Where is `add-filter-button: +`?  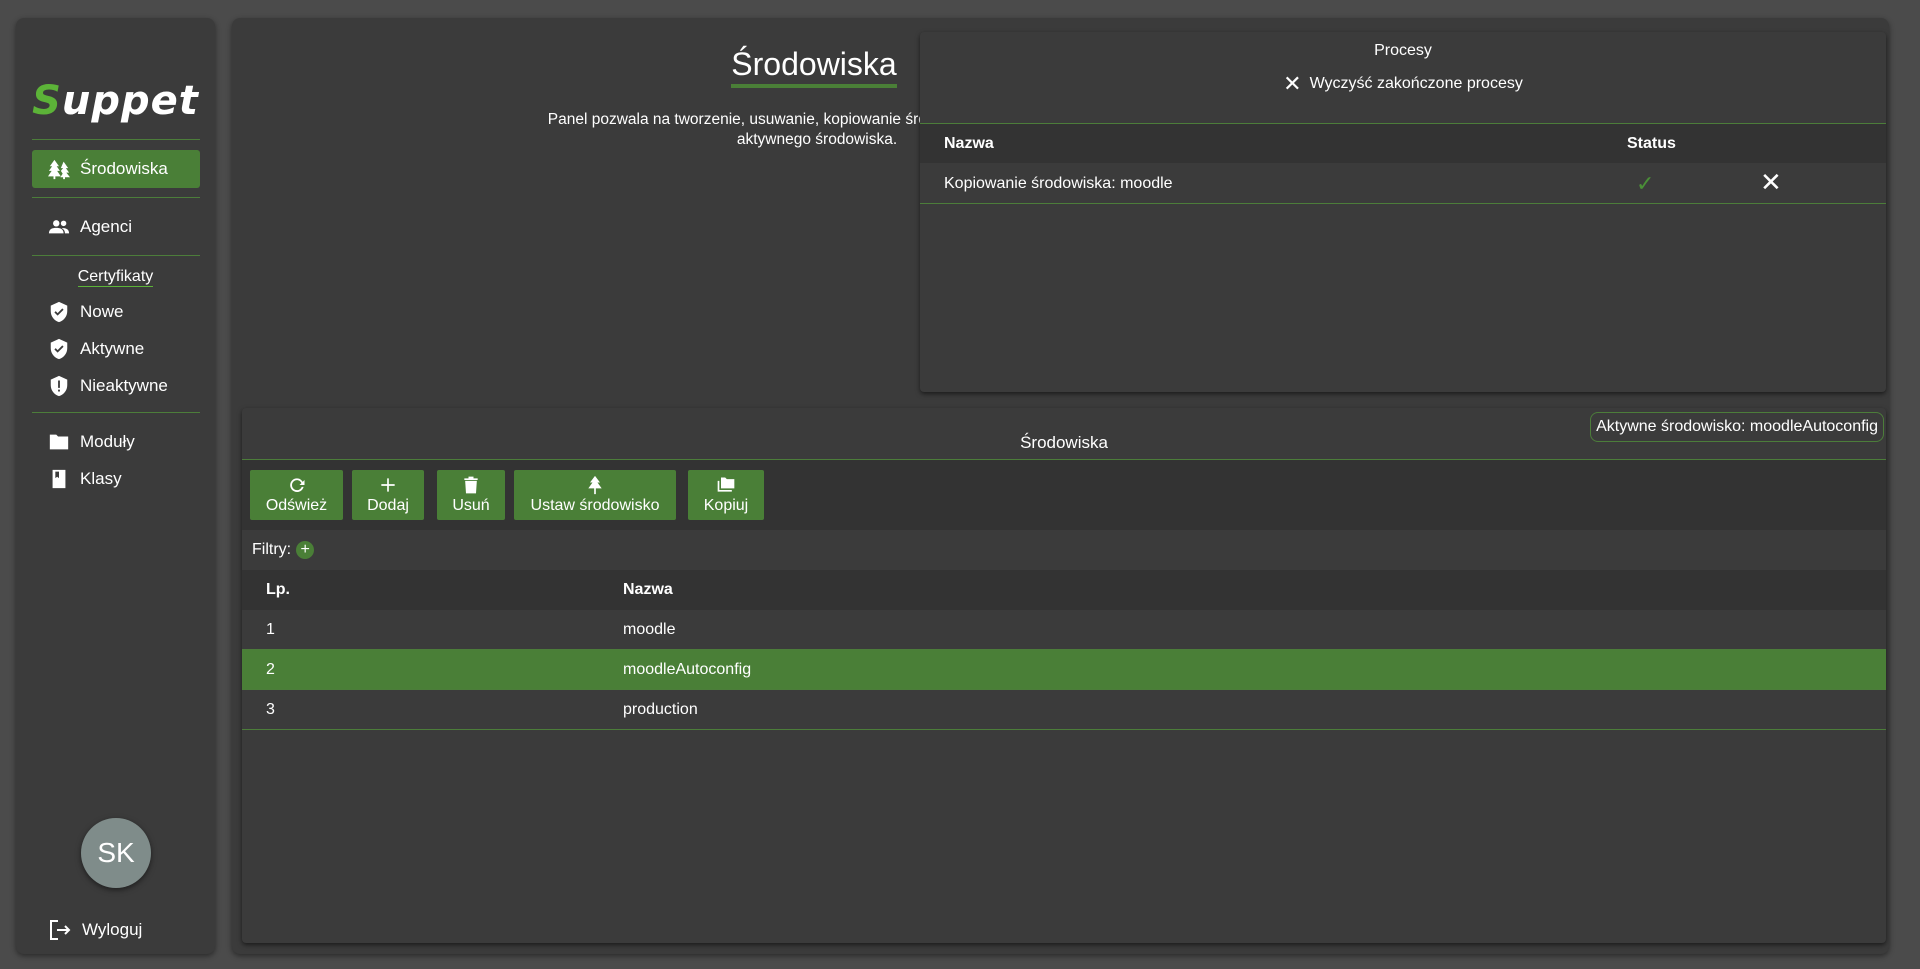
add-filter-button: + is located at coordinates (305, 550).